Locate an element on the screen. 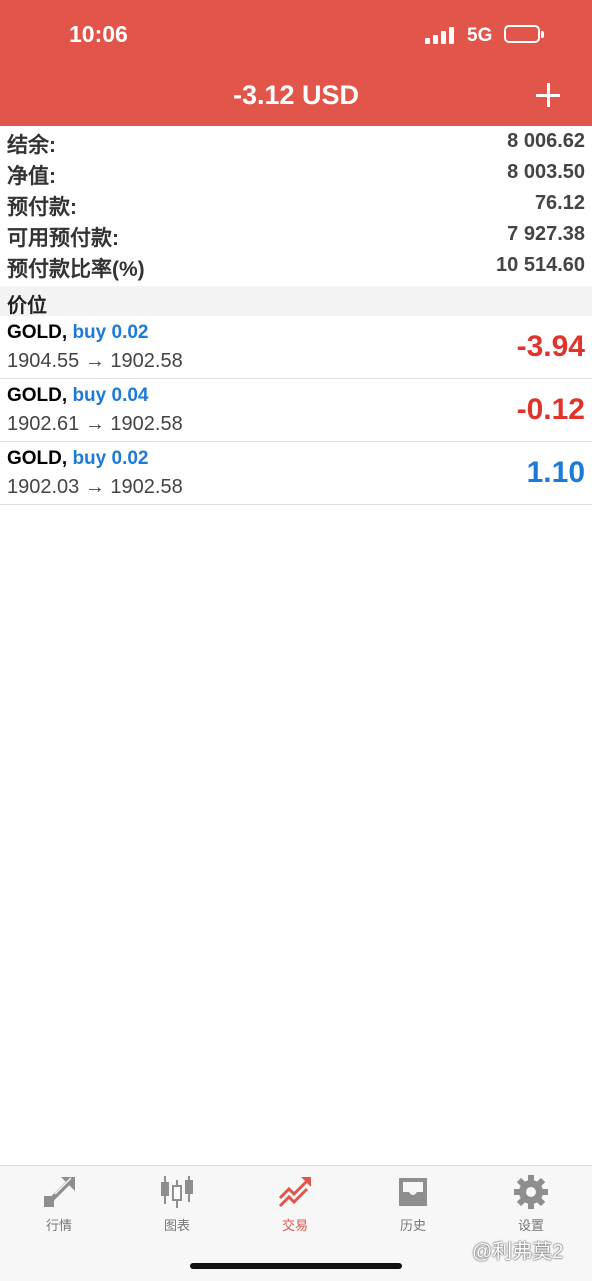 The image size is (592, 1281). margin-label: 预付款: is located at coordinates (42, 207).